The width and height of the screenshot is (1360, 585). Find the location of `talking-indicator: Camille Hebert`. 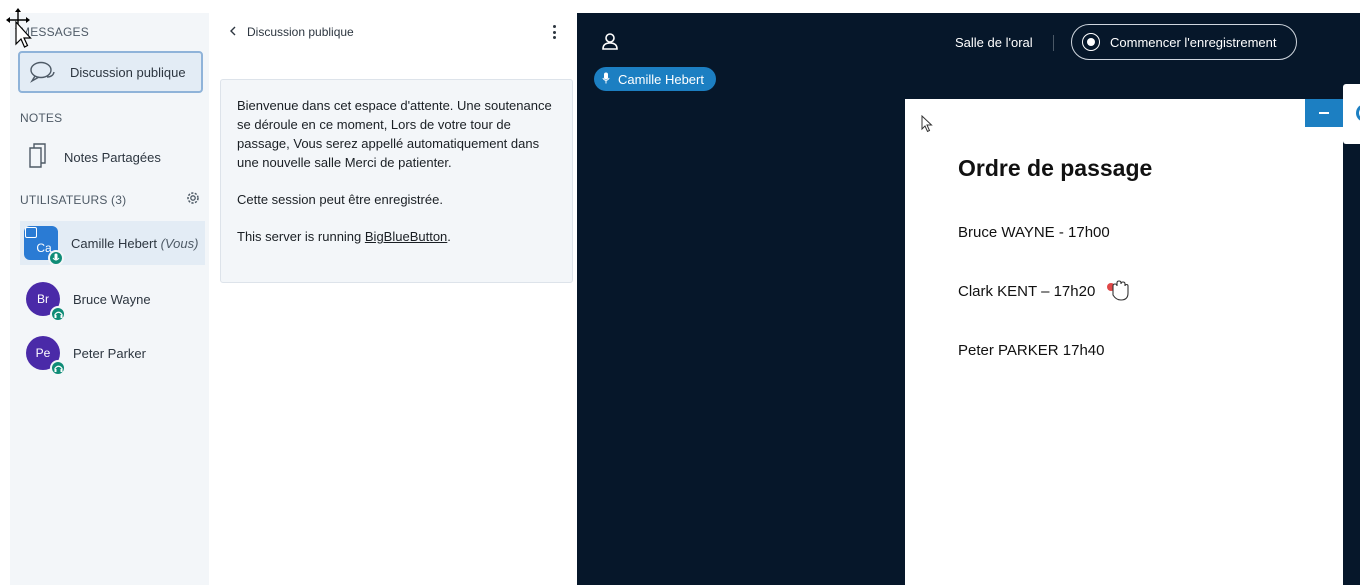

talking-indicator: Camille Hebert is located at coordinates (655, 79).